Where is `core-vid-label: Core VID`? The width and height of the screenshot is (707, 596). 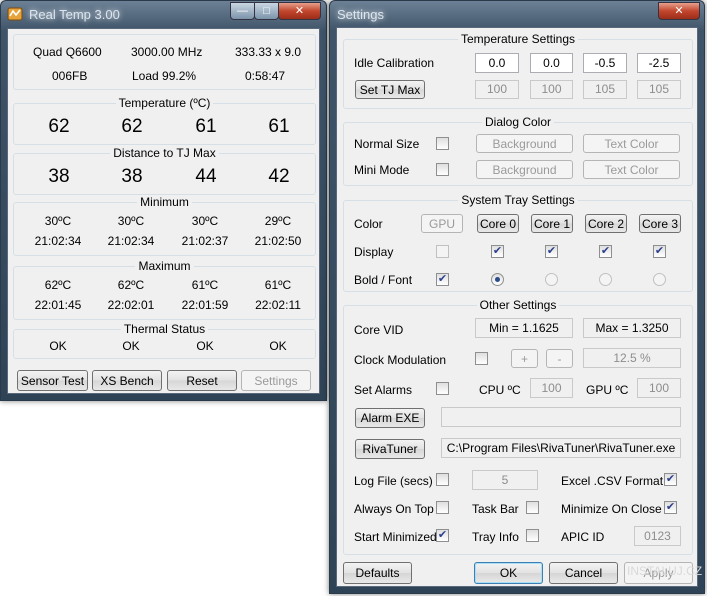
core-vid-label: Core VID is located at coordinates (379, 330).